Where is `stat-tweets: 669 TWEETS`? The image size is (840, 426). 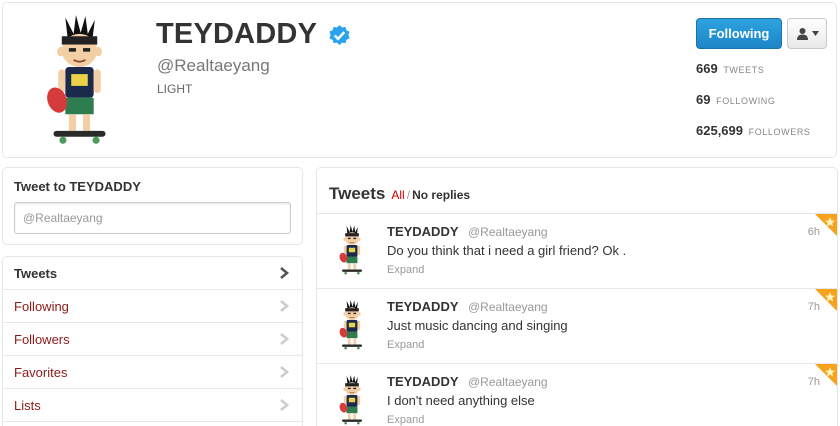 stat-tweets: 669 TWEETS is located at coordinates (730, 68).